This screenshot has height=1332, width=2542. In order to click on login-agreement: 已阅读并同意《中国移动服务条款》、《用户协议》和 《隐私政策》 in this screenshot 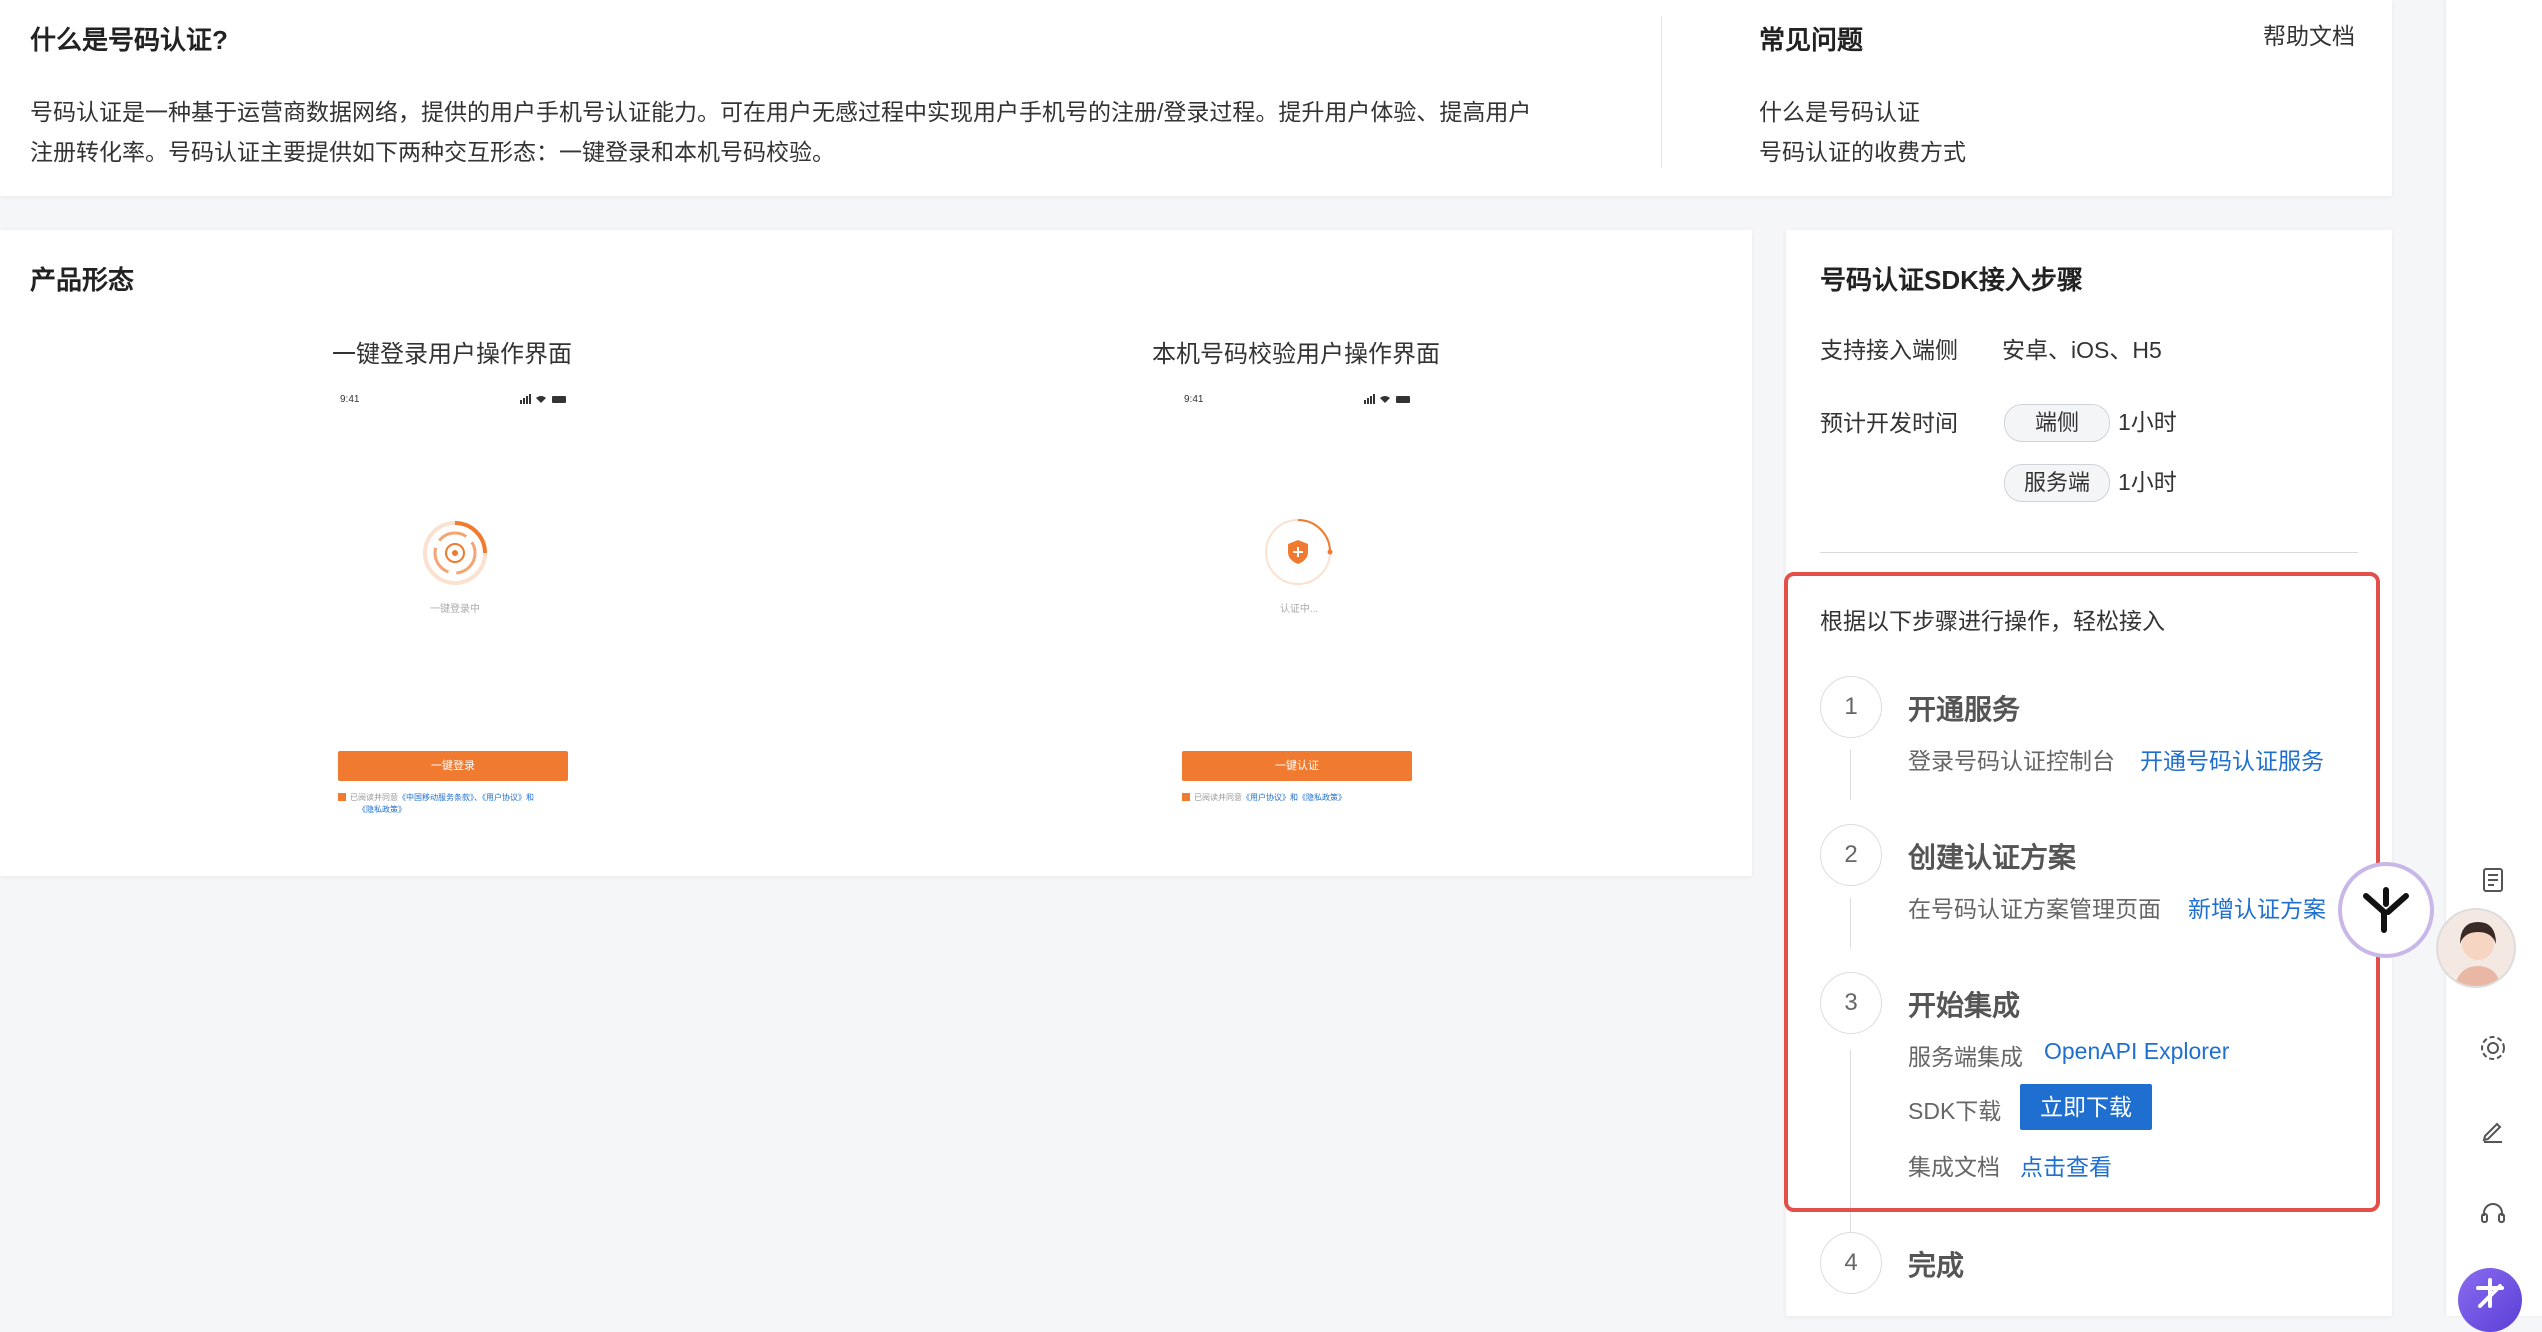, I will do `click(456, 804)`.